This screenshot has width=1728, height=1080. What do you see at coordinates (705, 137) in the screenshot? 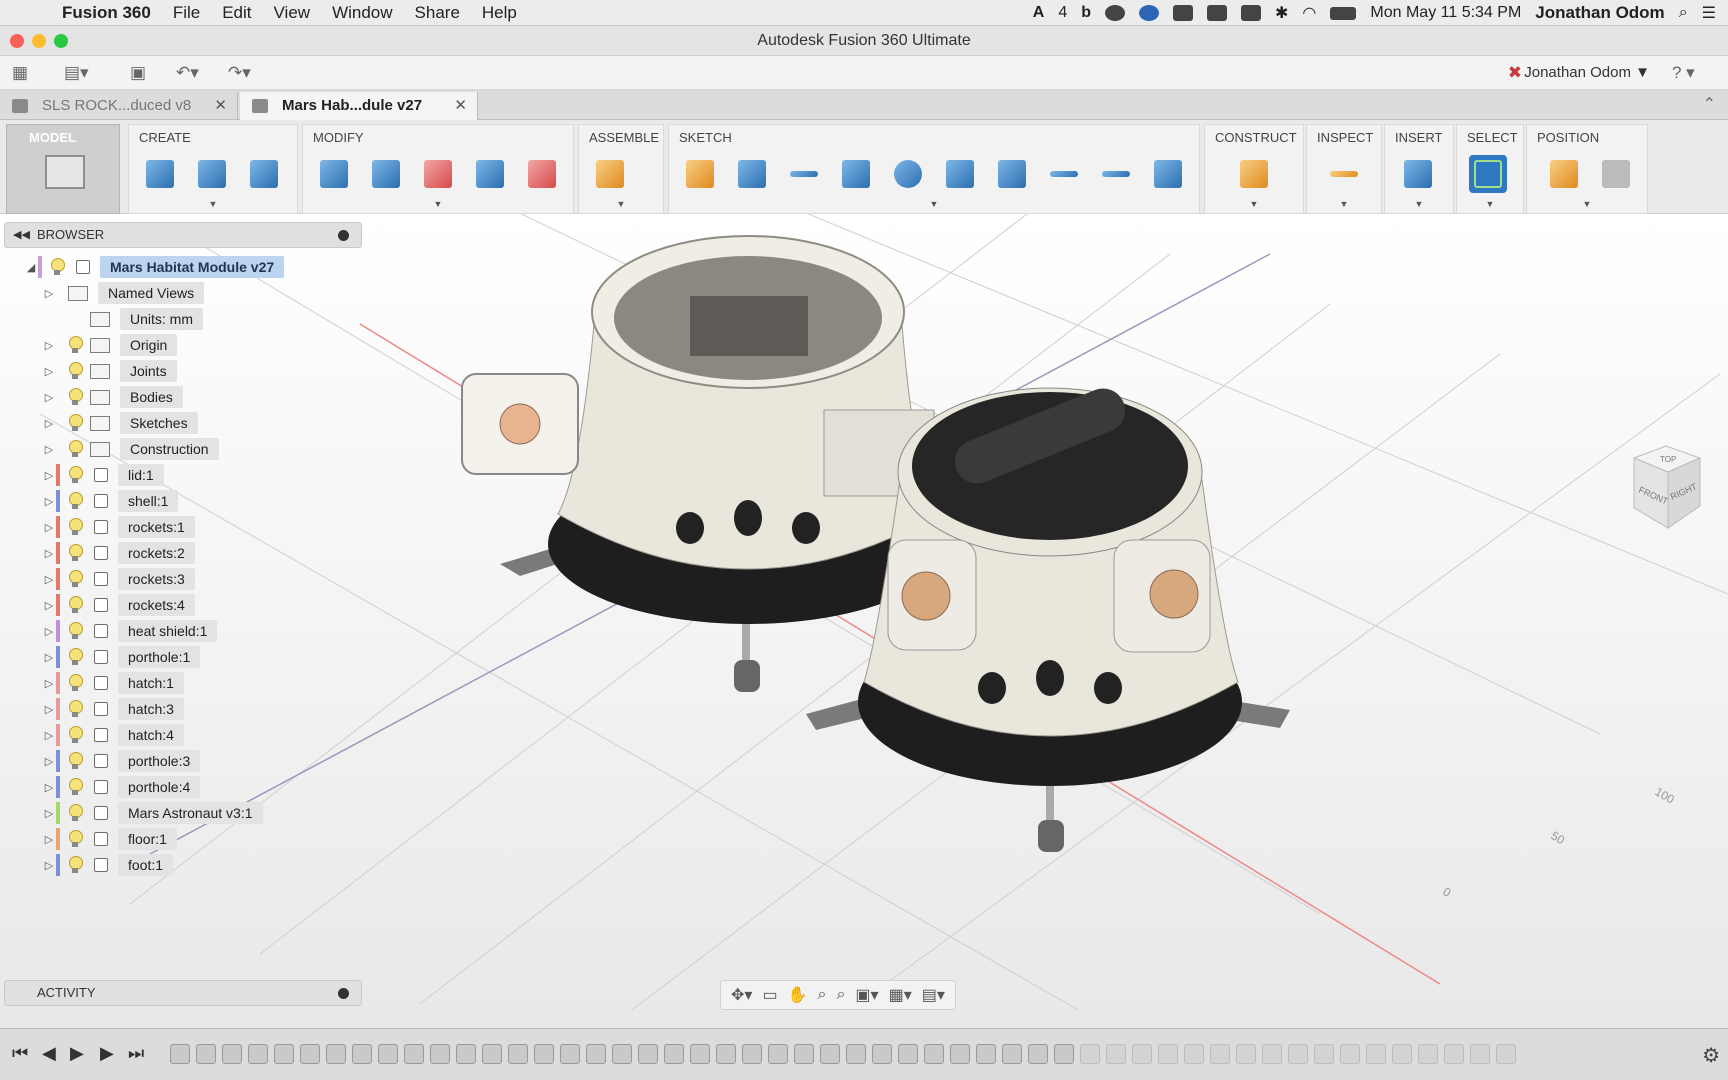
I see `sketch-group-label: SKETCH` at bounding box center [705, 137].